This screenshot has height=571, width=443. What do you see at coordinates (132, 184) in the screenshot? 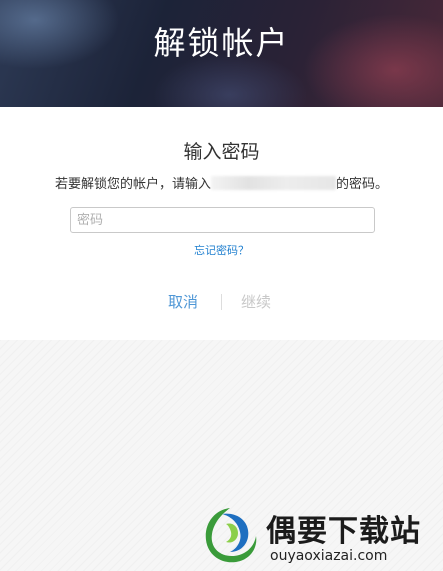
I see `instruction-prefix: 若要解锁您的帐户，请输入` at bounding box center [132, 184].